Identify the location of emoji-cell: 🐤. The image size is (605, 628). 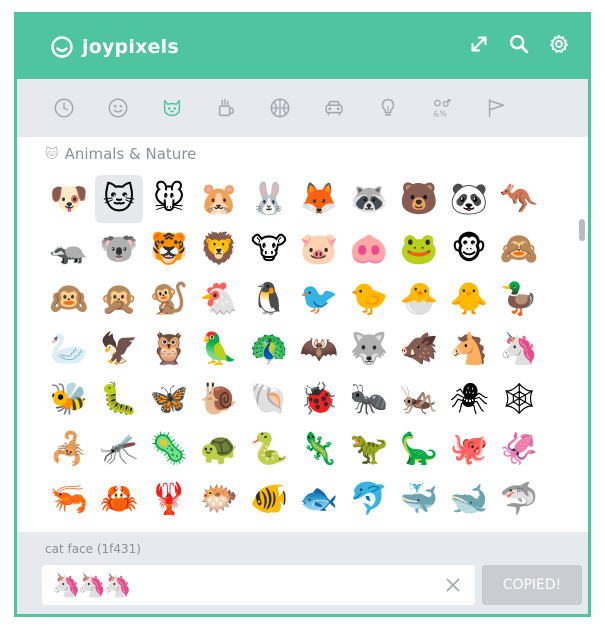
(369, 299).